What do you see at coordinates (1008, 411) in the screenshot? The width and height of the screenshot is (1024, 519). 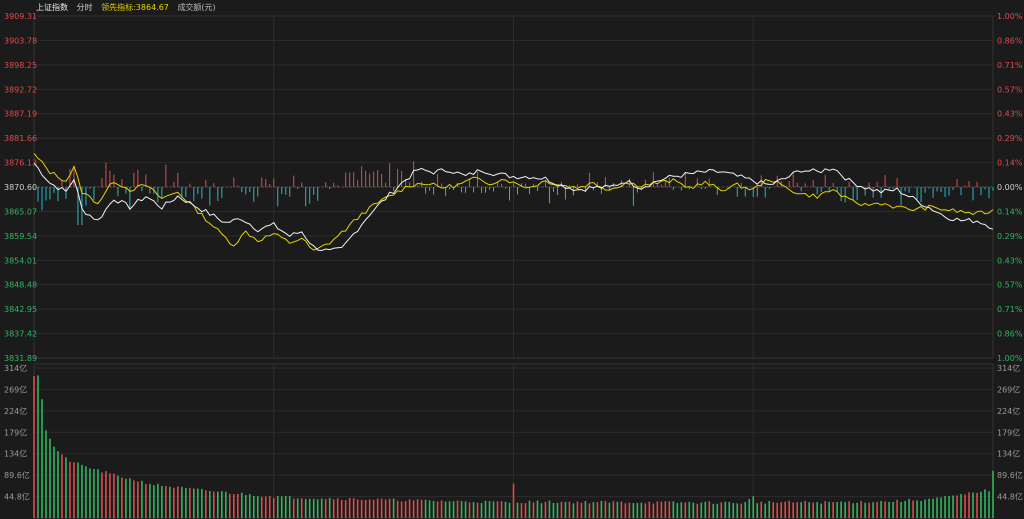 I see `volume-tick-right: 224亿` at bounding box center [1008, 411].